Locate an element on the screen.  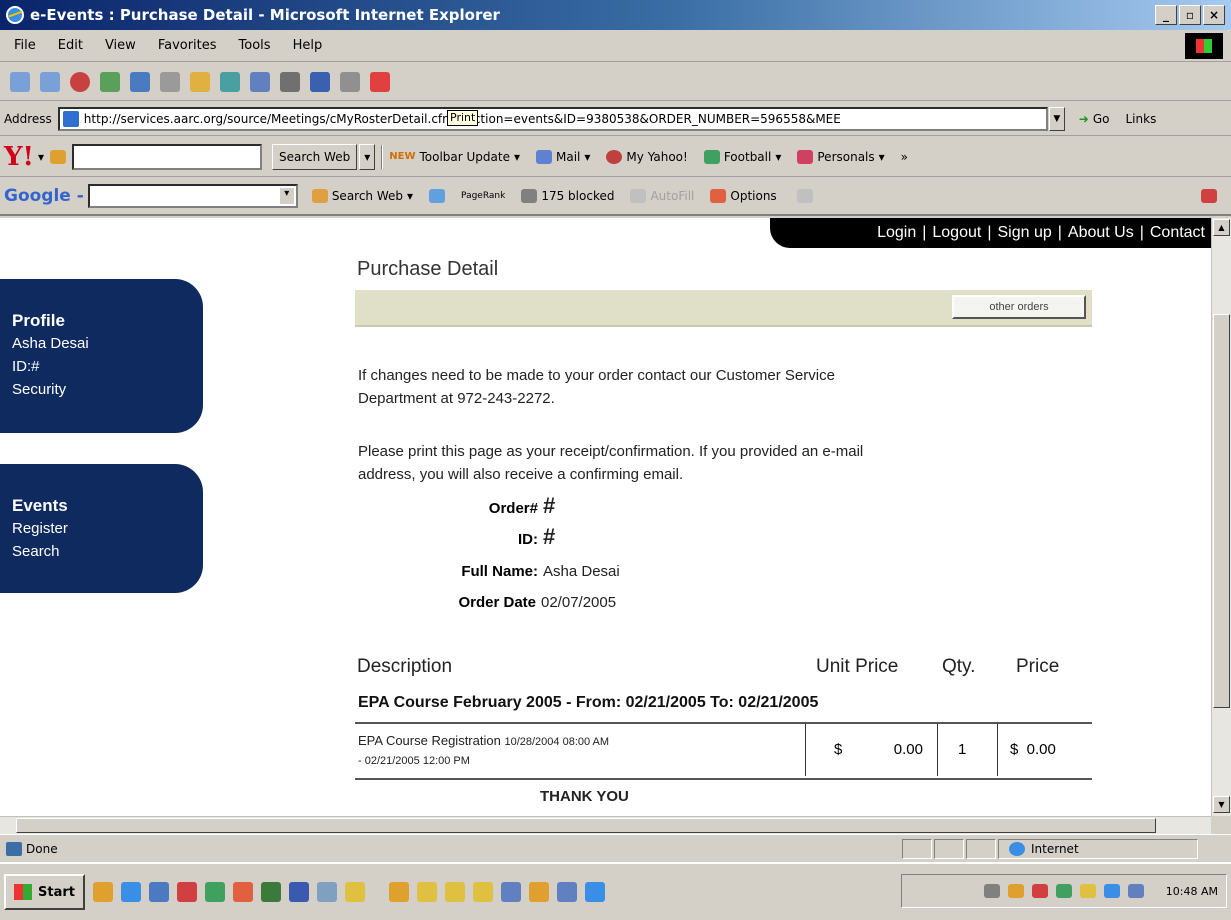
menu-file: File is located at coordinates (25, 45).